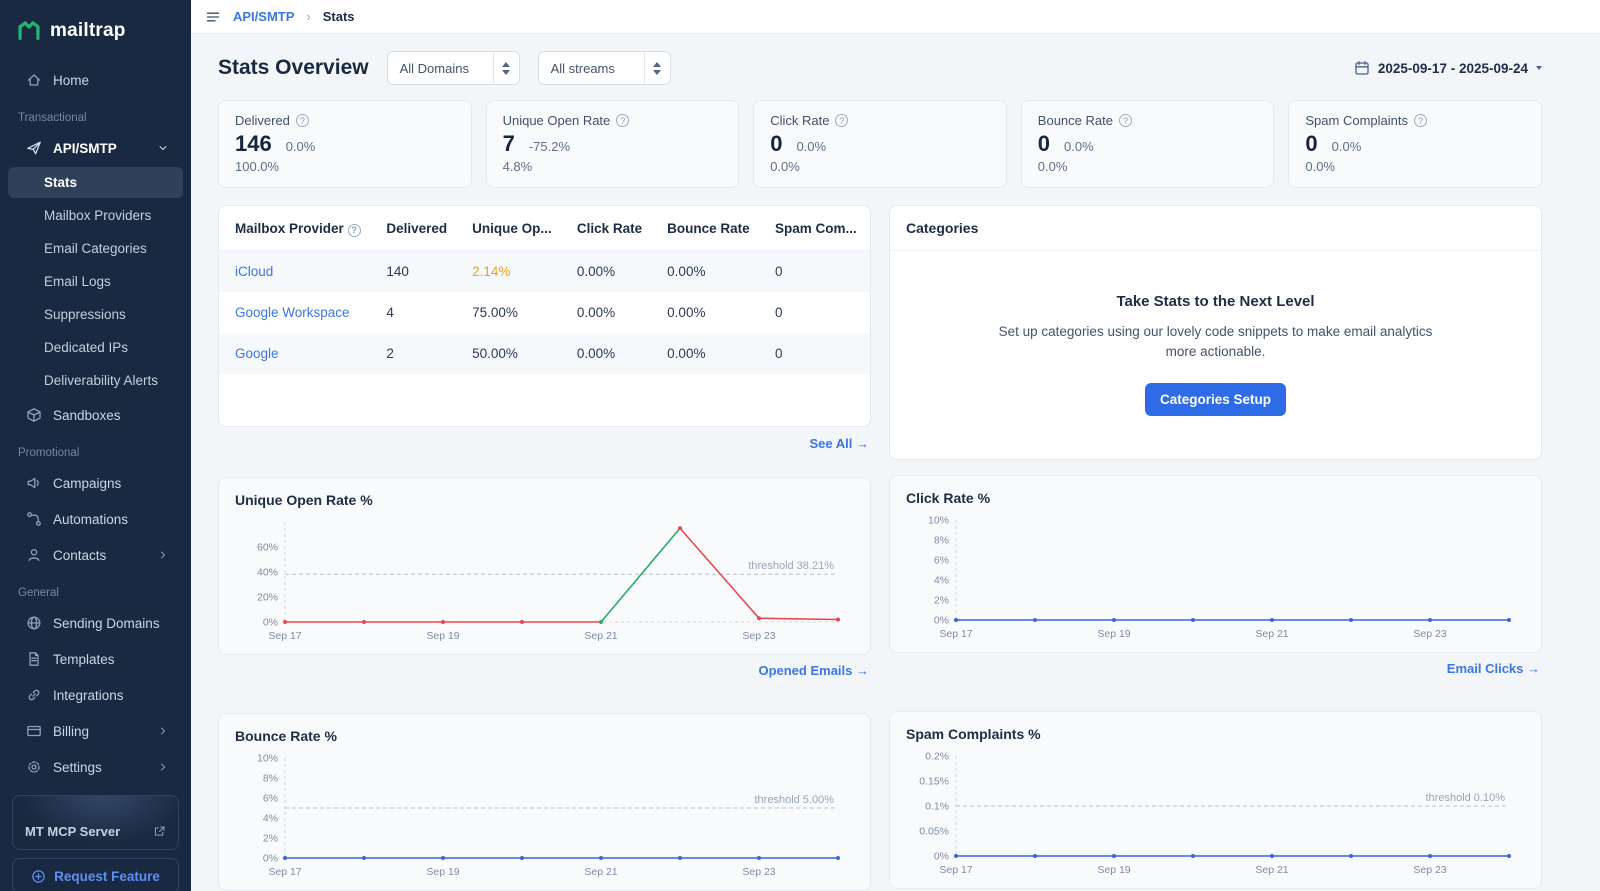 This screenshot has width=1600, height=891. What do you see at coordinates (1311, 143) in the screenshot?
I see `stat-value: 0` at bounding box center [1311, 143].